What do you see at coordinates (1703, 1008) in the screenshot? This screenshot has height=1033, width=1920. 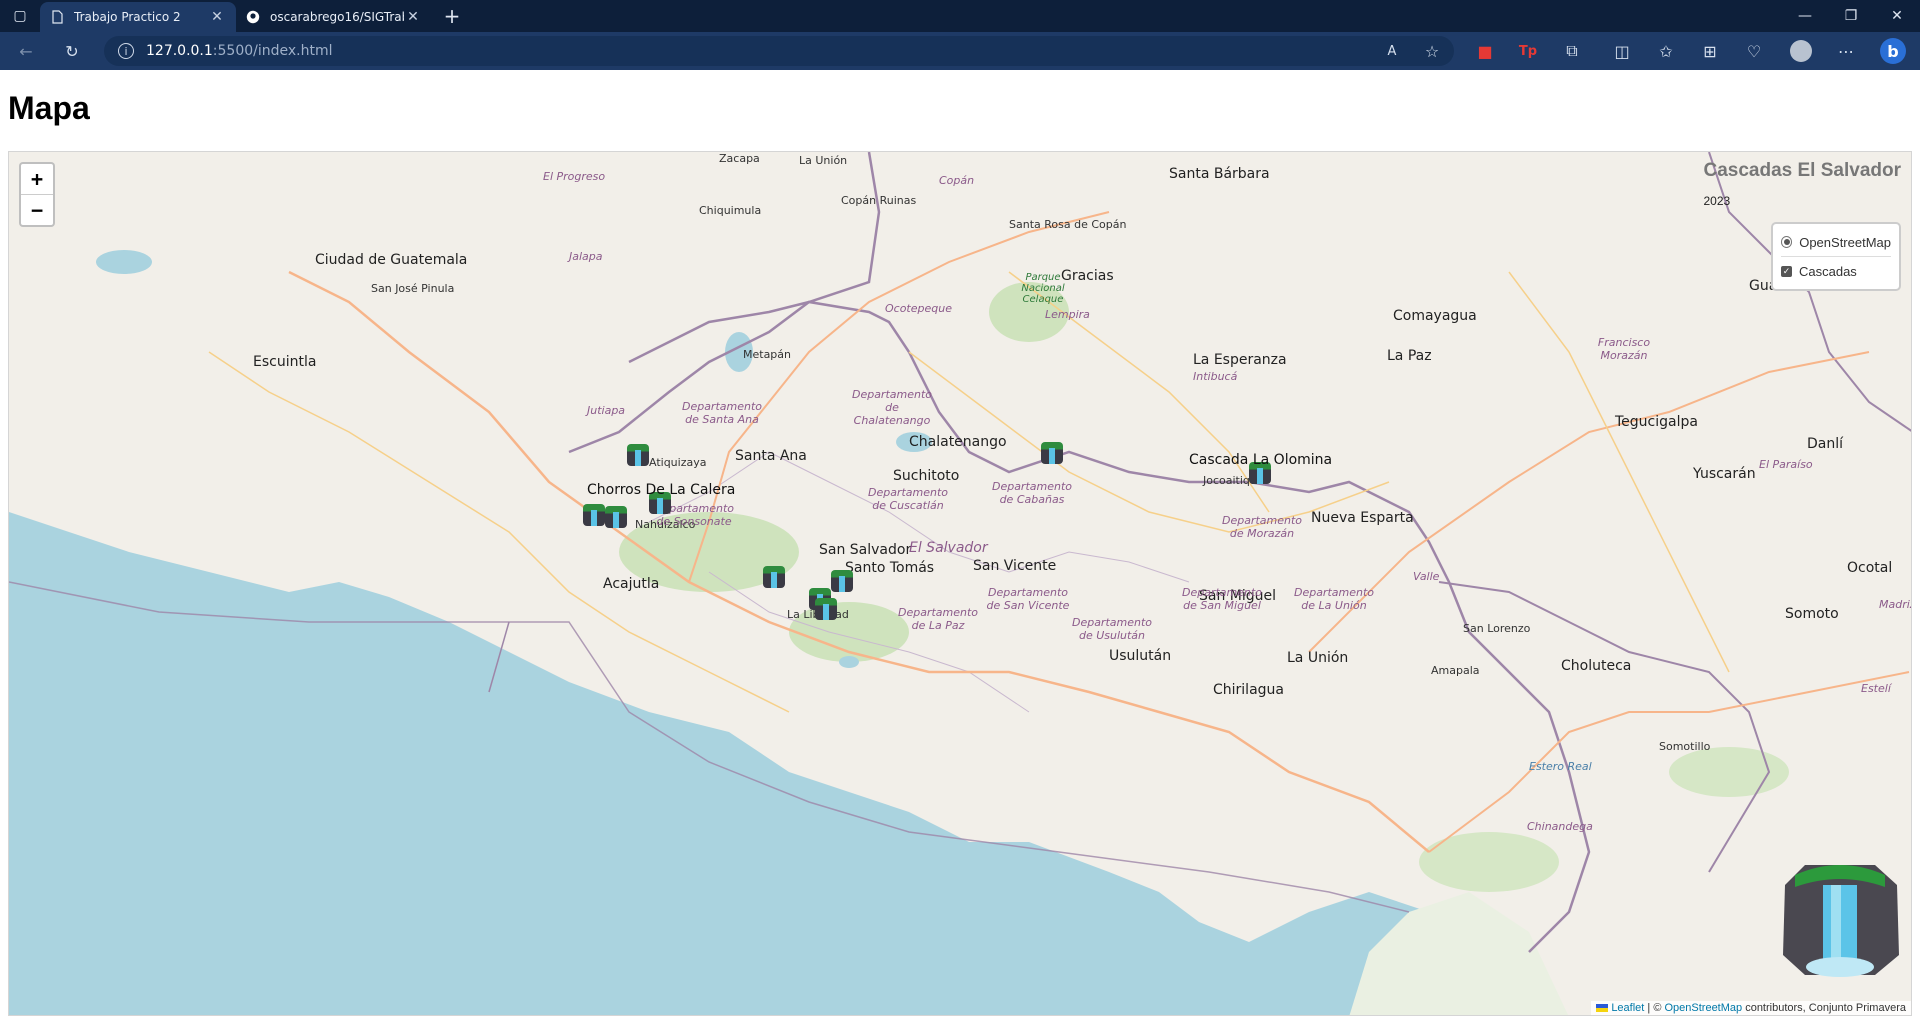 I see `osm-link: OpenStreetMap` at bounding box center [1703, 1008].